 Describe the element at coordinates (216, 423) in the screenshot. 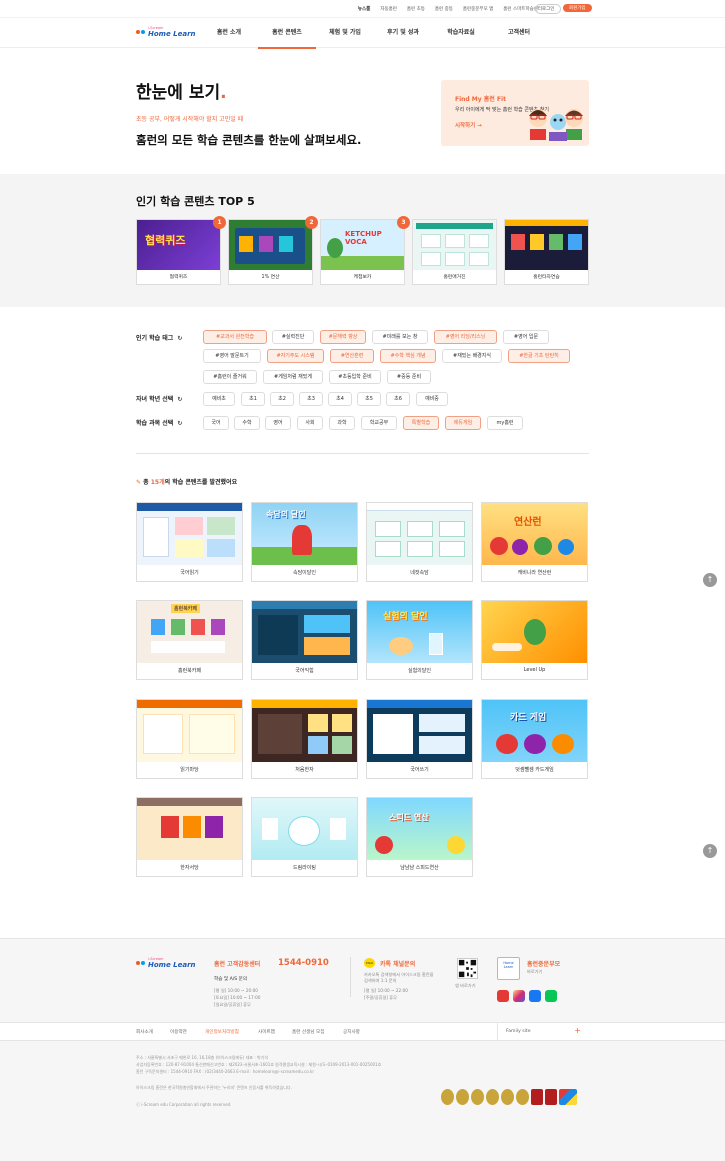

I see `subject-chip: 국어` at that location.